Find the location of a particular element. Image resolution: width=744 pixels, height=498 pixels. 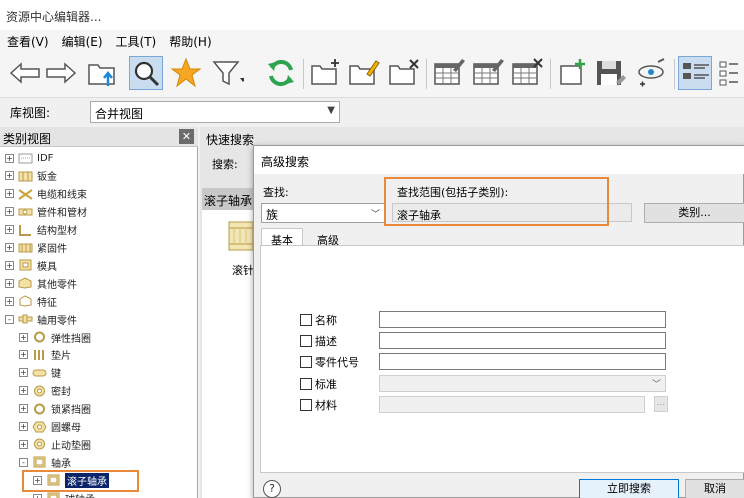

tree-item-label: 锁紧挡圈 is located at coordinates (71, 411).